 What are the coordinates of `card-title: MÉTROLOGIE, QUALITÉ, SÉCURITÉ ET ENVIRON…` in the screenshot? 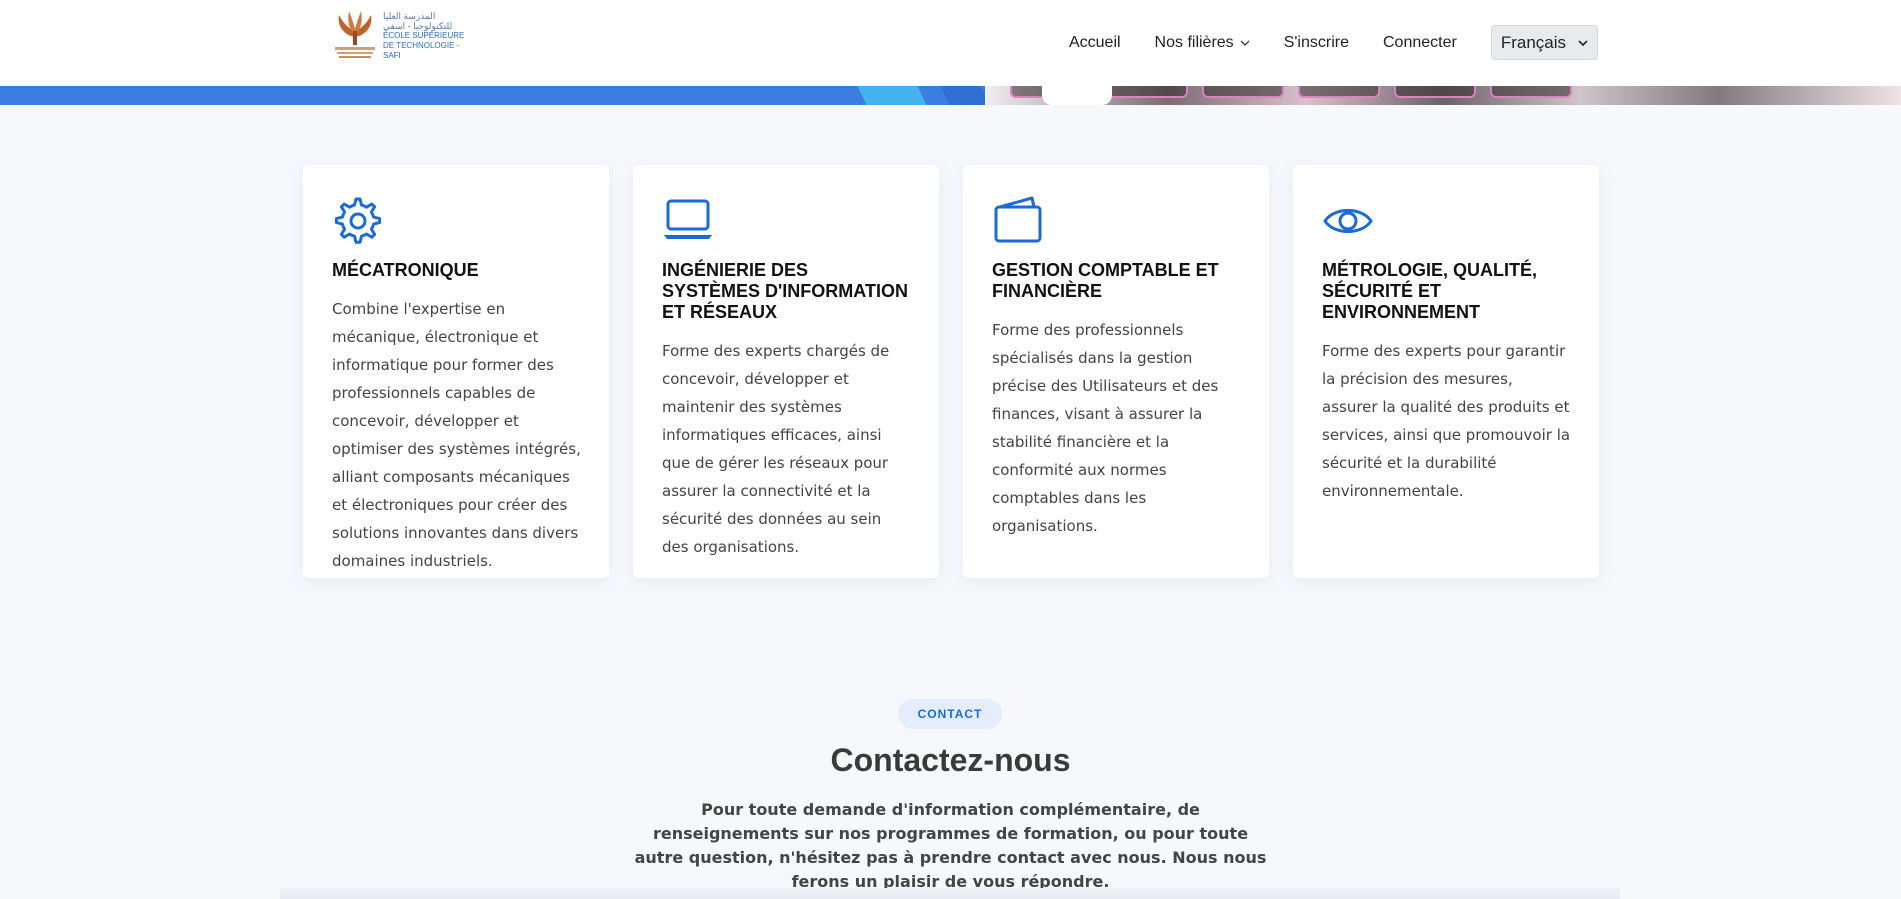 It's located at (1429, 291).